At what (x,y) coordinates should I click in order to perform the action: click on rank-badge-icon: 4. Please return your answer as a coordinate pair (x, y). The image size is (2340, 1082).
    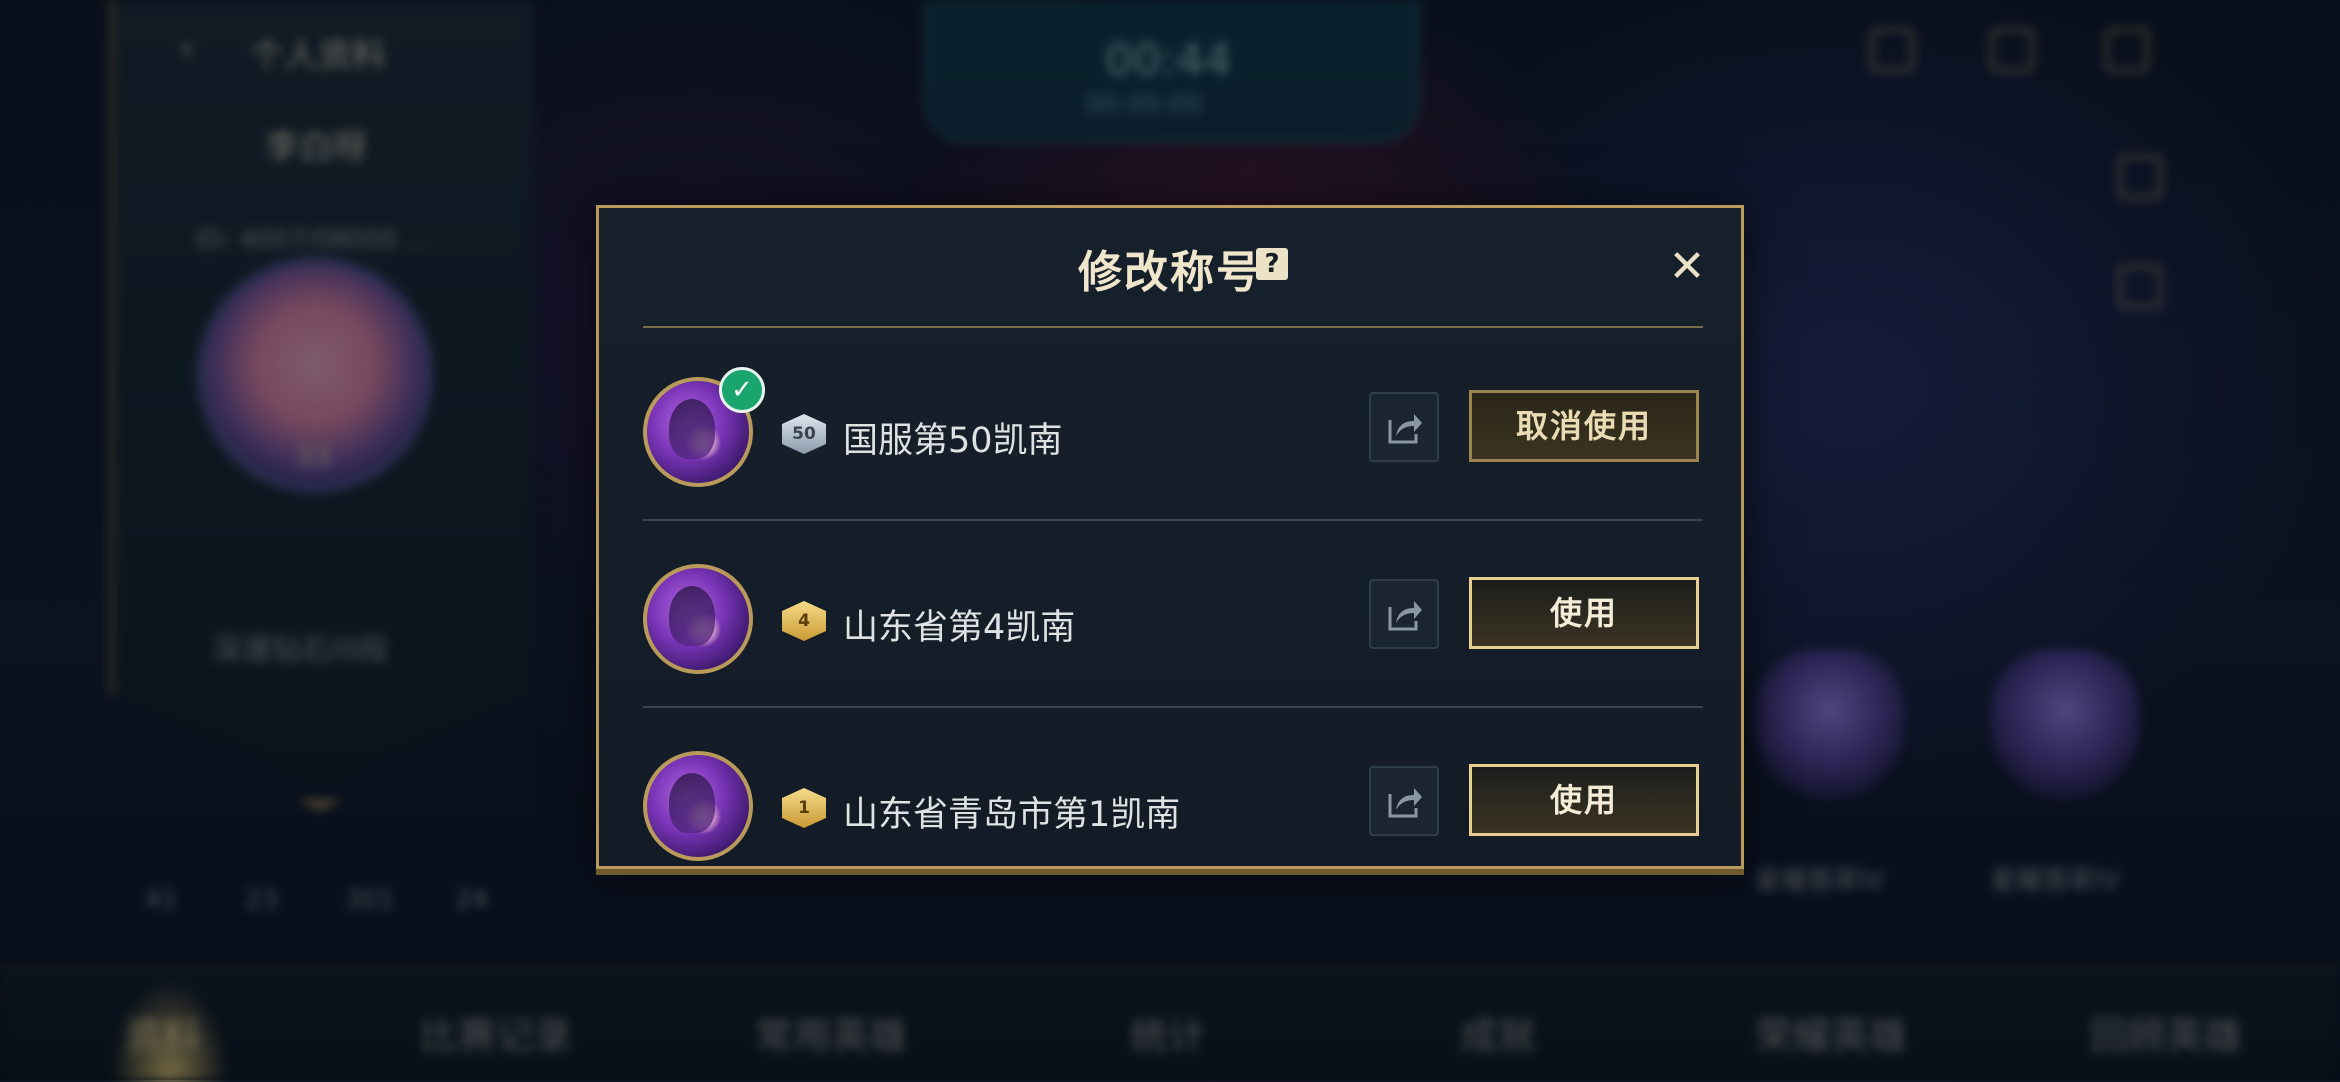
    Looking at the image, I should click on (804, 621).